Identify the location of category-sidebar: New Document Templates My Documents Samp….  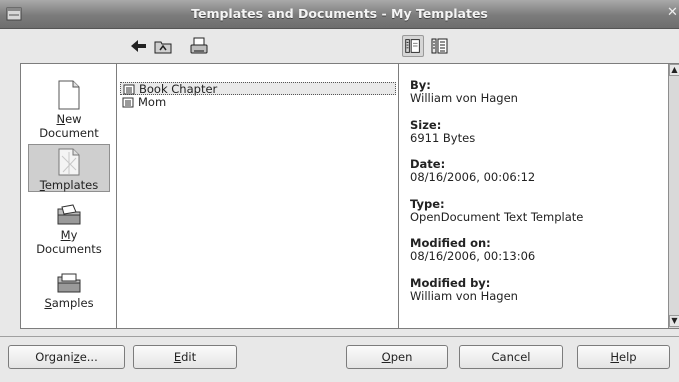
(69, 196).